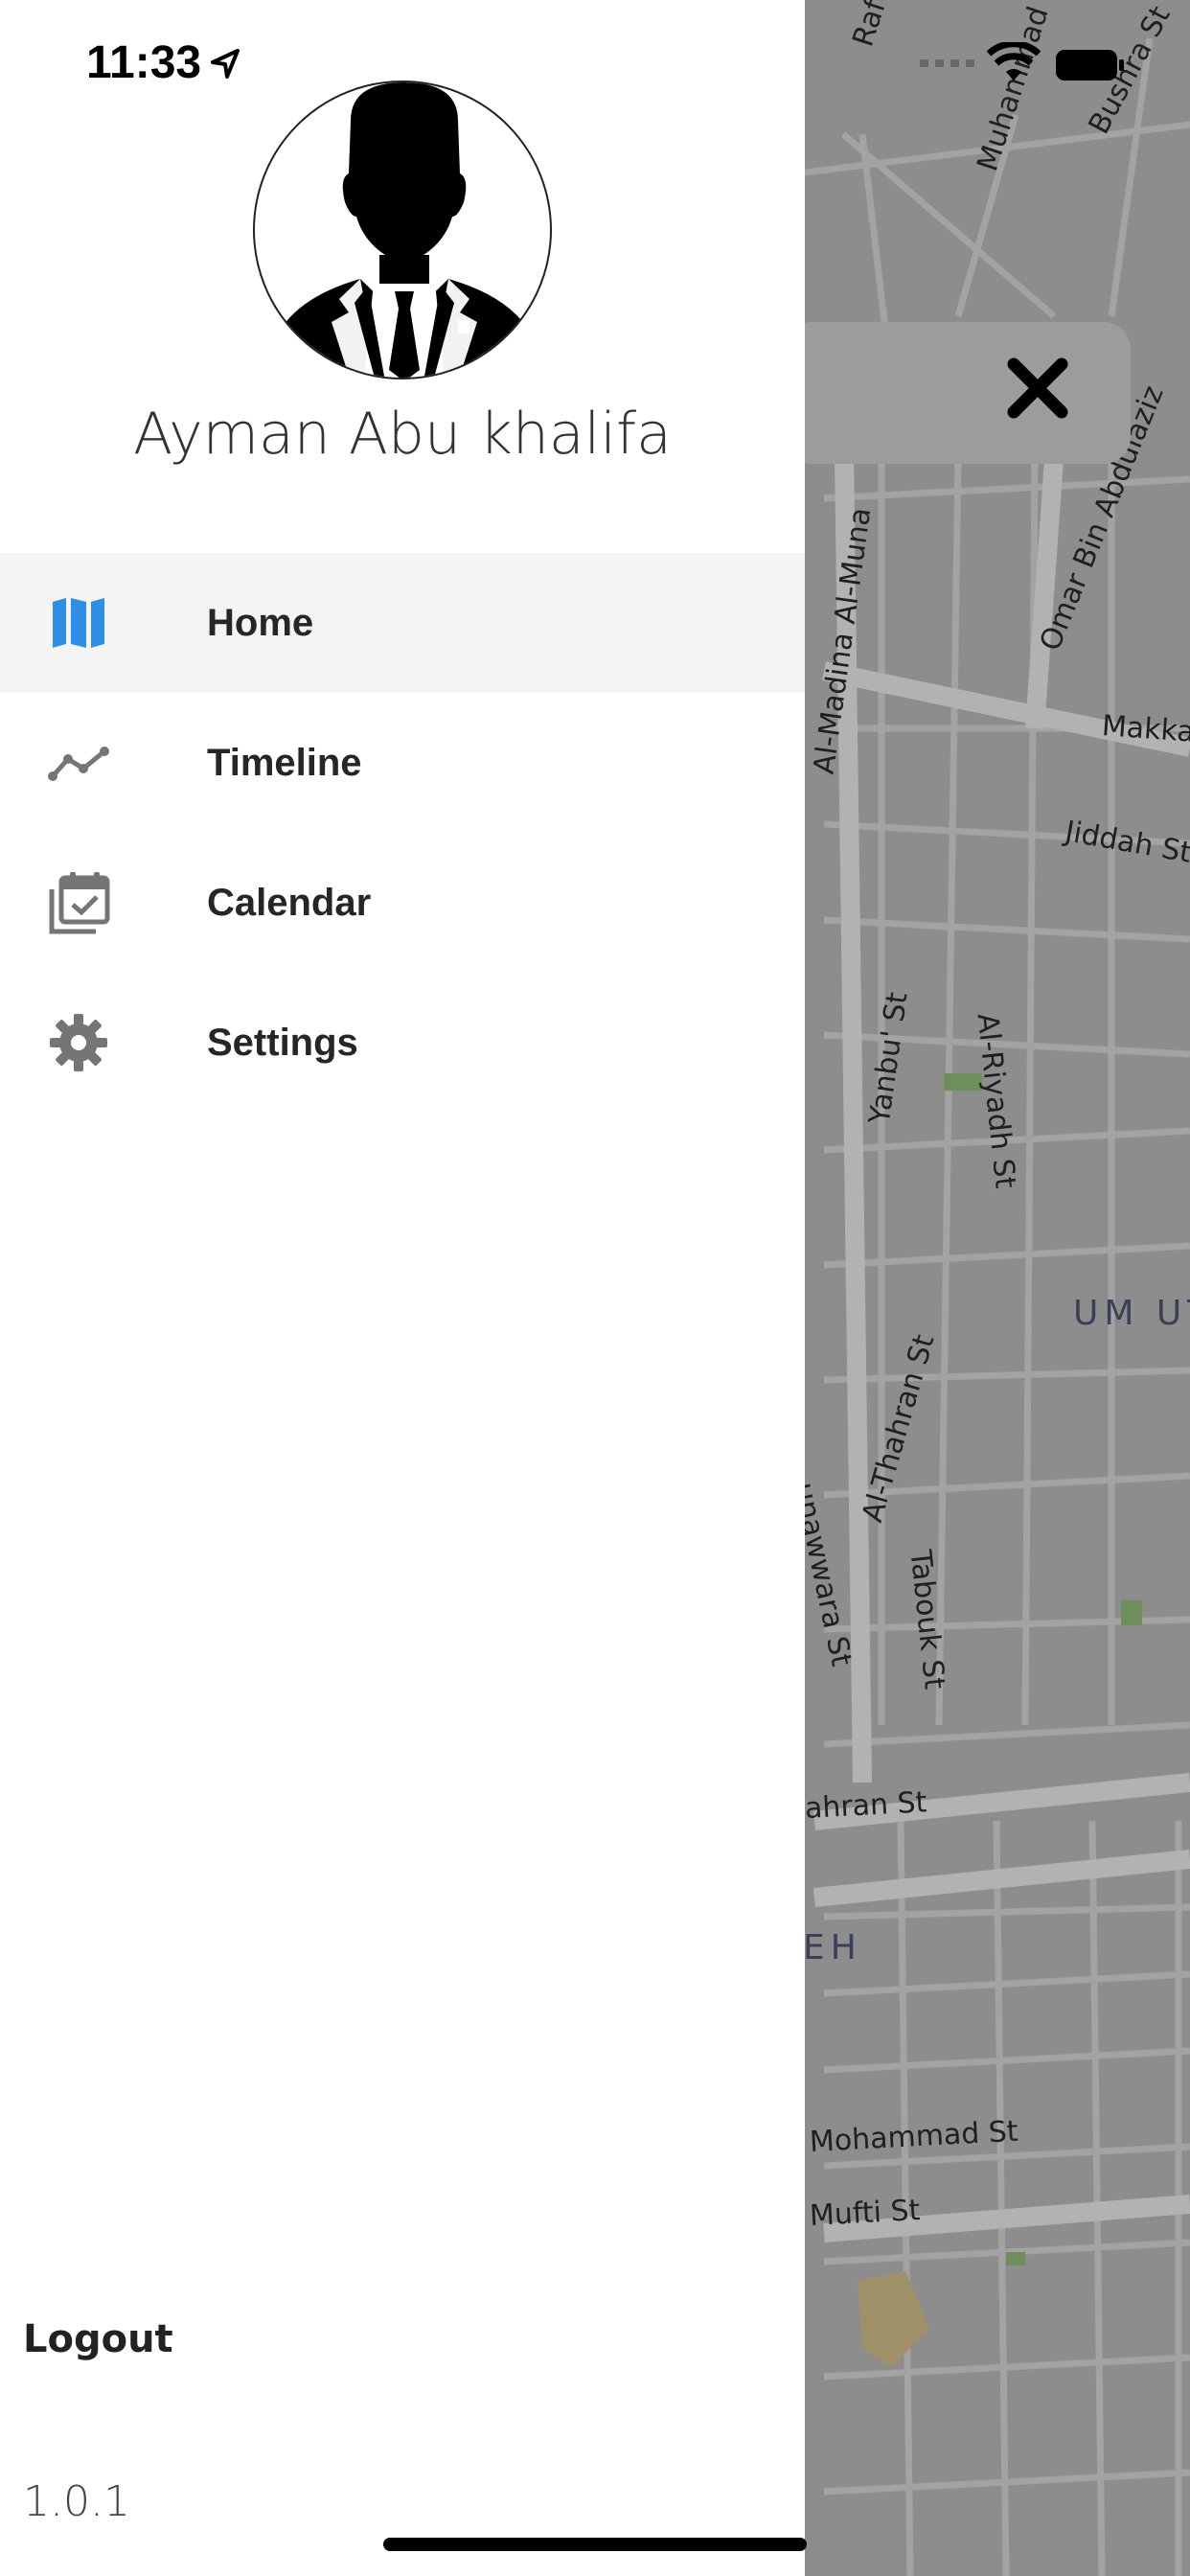 This screenshot has width=1190, height=2576. I want to click on timeline-icon, so click(78, 762).